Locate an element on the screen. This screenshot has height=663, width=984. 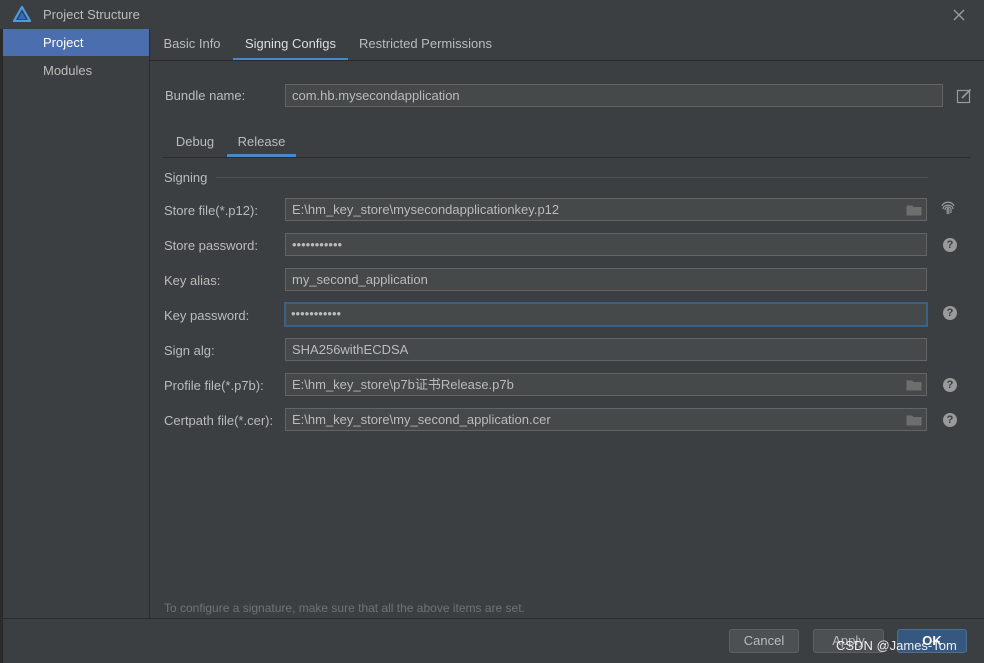
subtab-label: Debug is located at coordinates (195, 141).